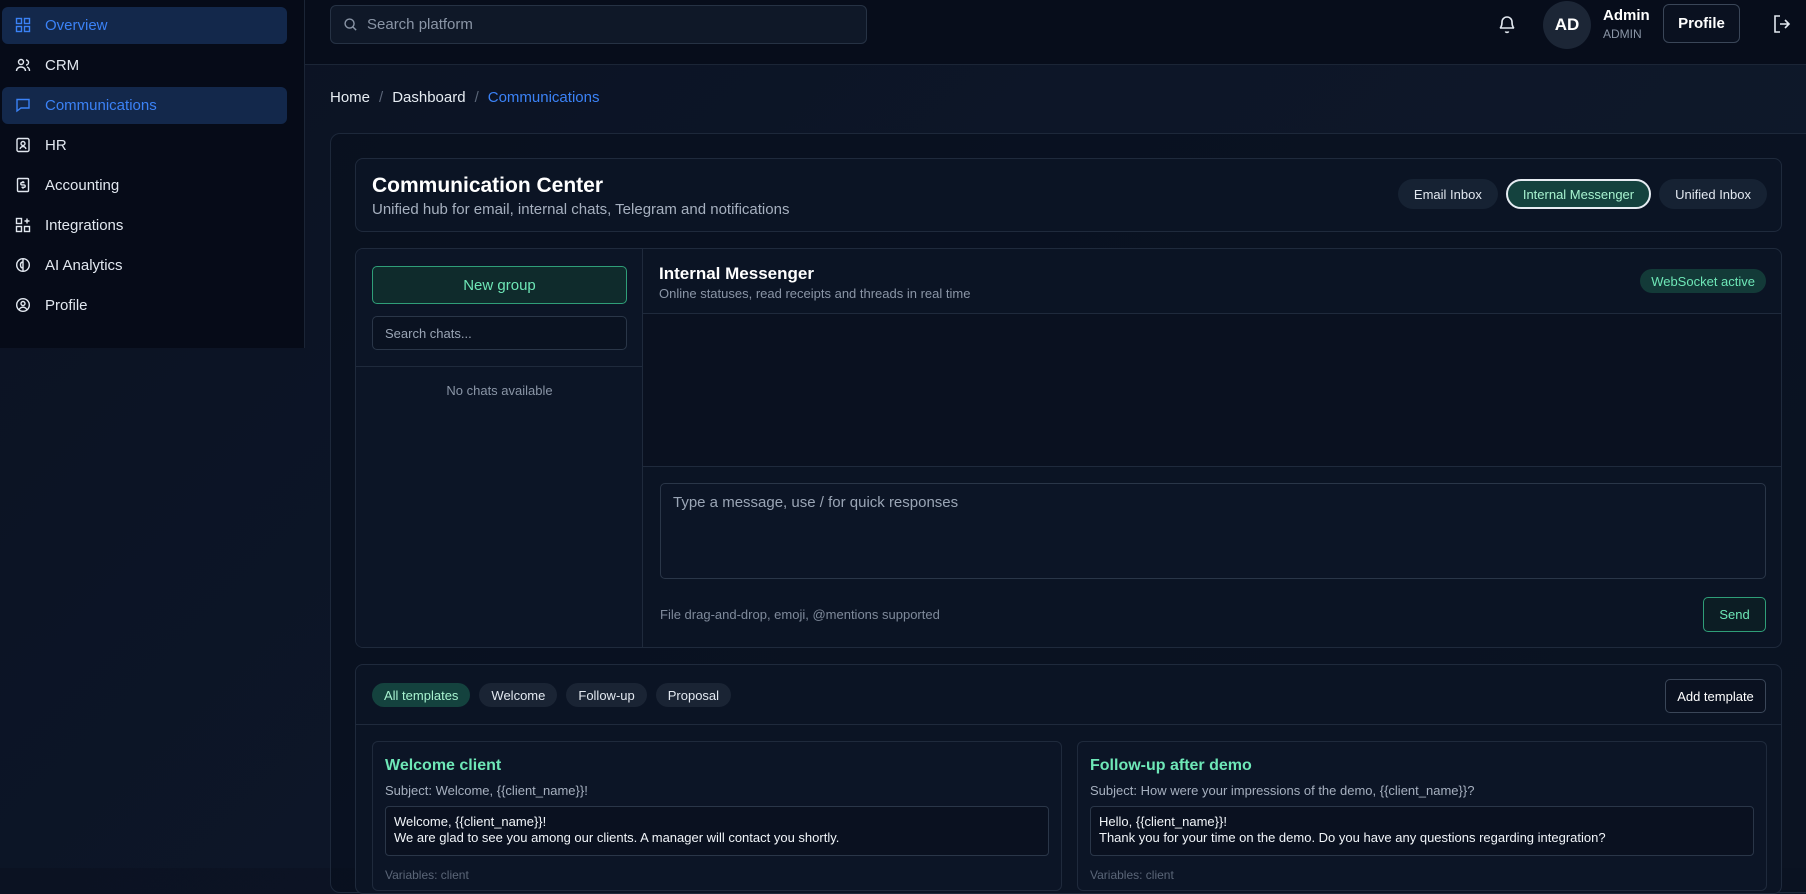 This screenshot has height=894, width=1806. What do you see at coordinates (543, 97) in the screenshot?
I see `breadcrumb-current: Communications` at bounding box center [543, 97].